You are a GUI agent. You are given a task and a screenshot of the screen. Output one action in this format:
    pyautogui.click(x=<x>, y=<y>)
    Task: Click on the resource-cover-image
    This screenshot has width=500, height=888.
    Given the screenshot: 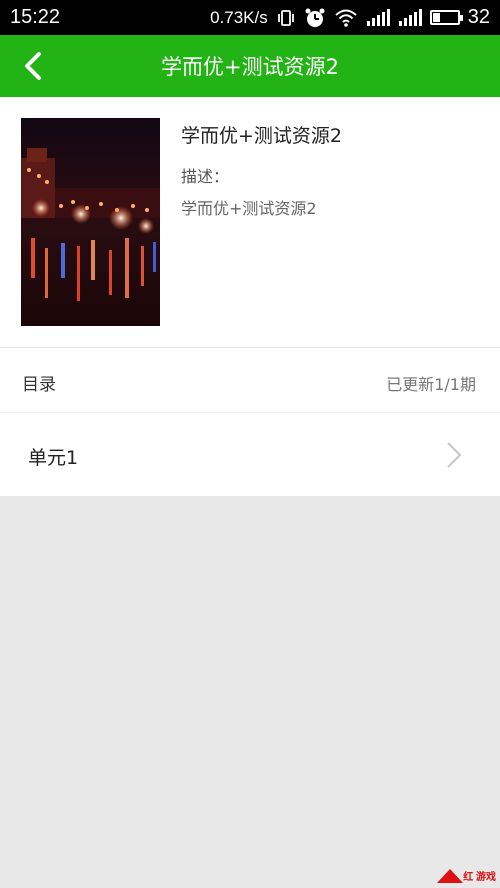 What is the action you would take?
    pyautogui.click(x=90, y=222)
    